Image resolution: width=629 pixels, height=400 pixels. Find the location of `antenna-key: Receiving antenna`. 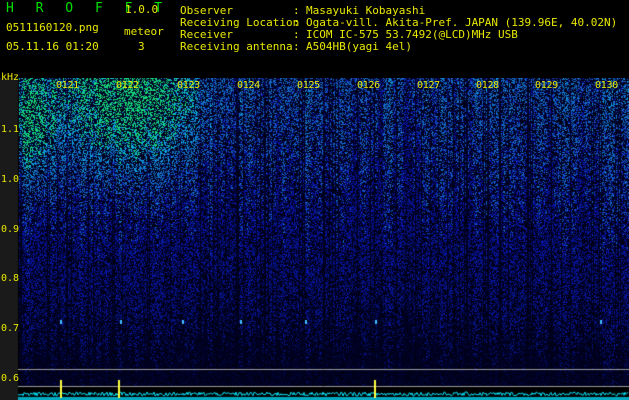

antenna-key: Receiving antenna is located at coordinates (236, 46).